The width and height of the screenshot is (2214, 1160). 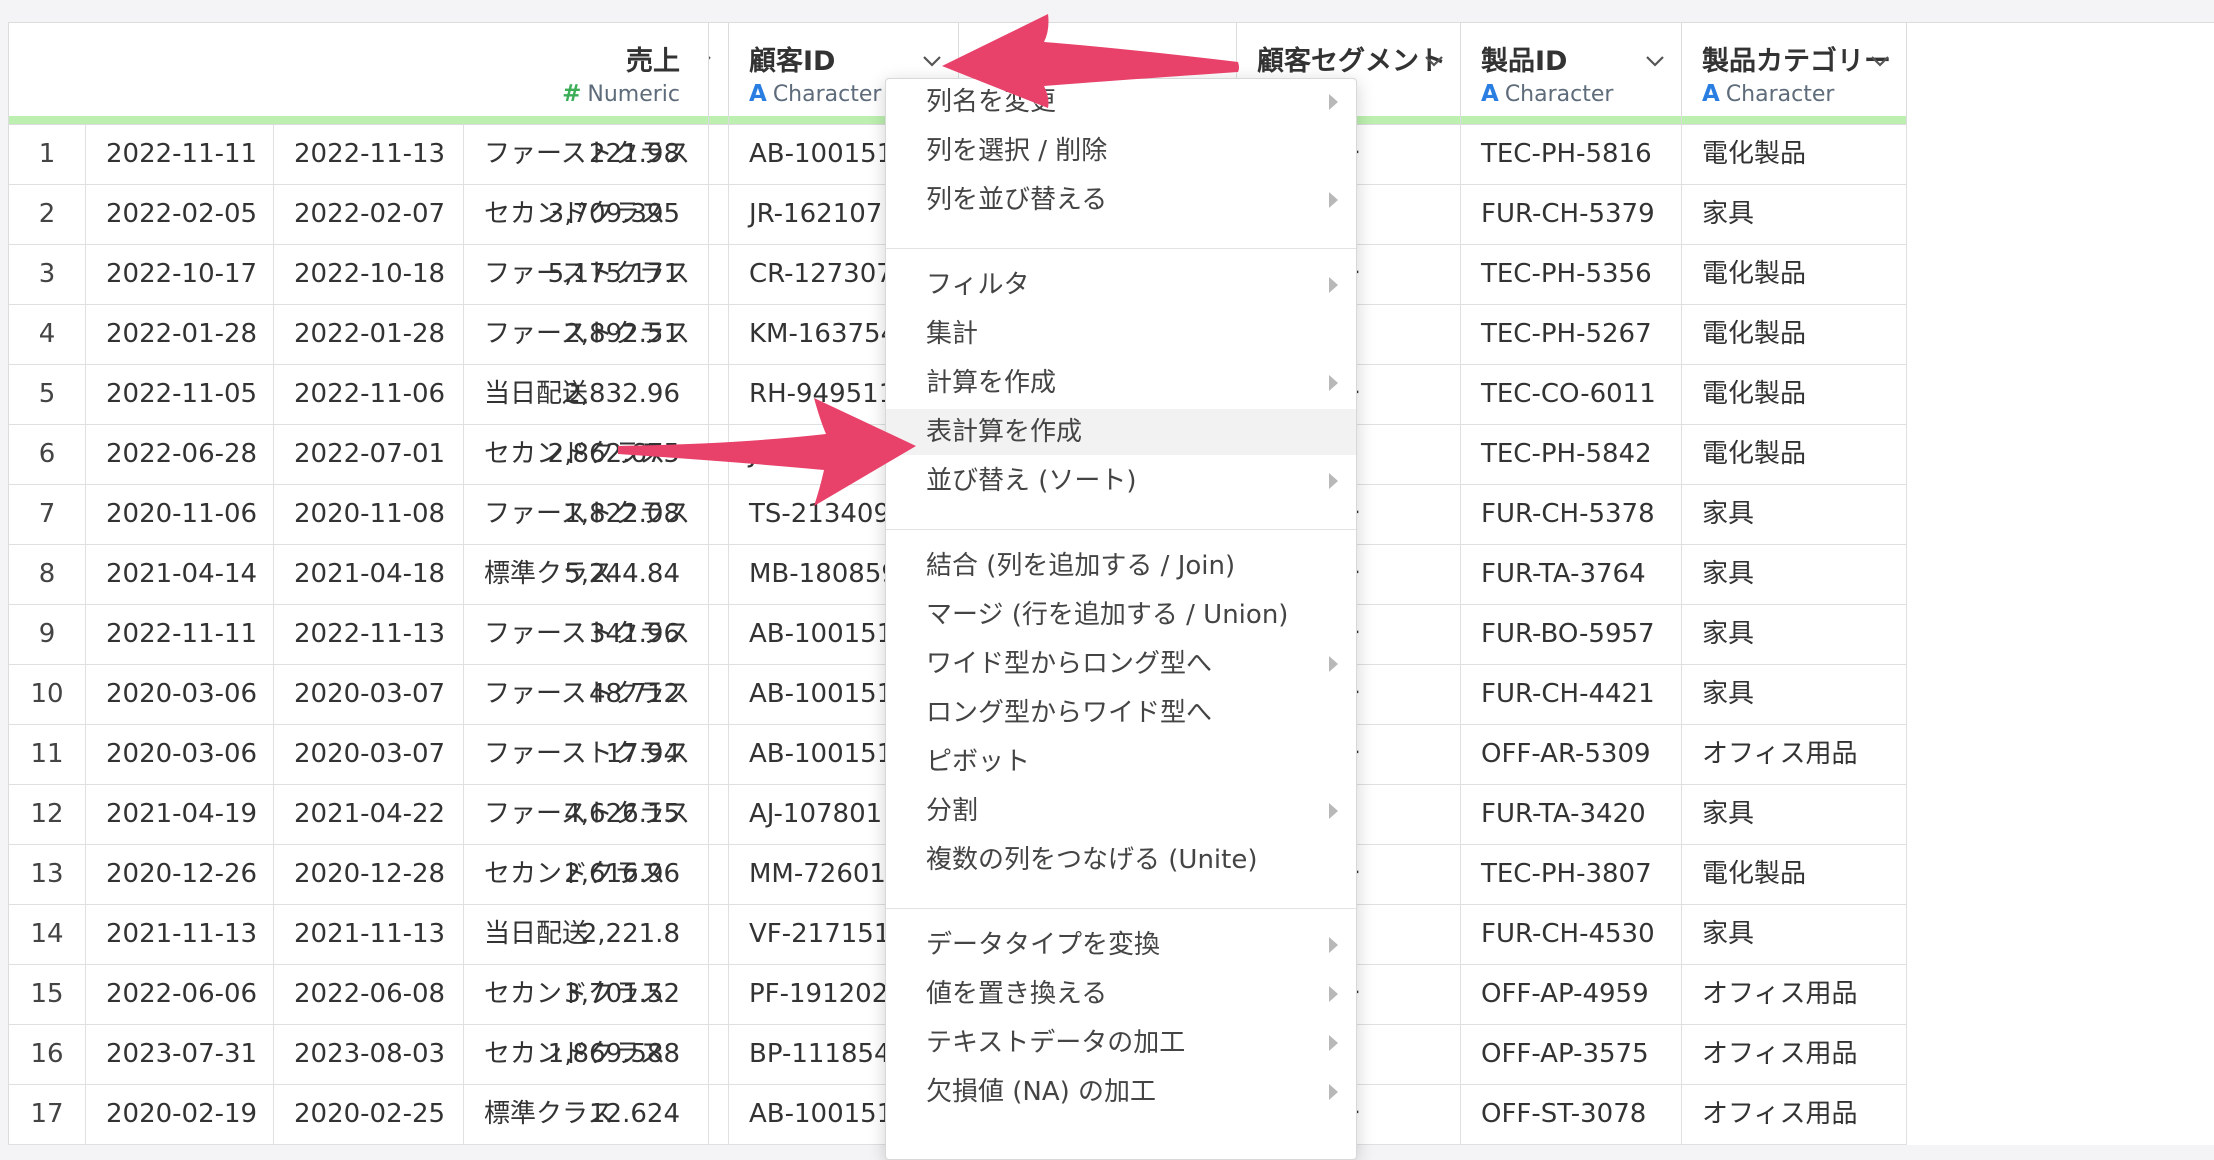 I want to click on menu-item-label: ロング型からワイド型へ, so click(x=1069, y=713).